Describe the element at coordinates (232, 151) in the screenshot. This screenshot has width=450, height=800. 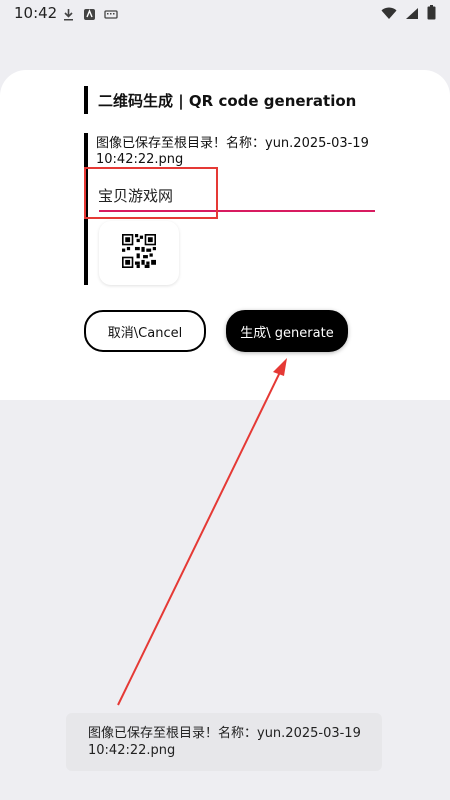
I see `saved-message: 图像已保存至根目录！名称：yun.2025-03-19 10:42:22.png` at that location.